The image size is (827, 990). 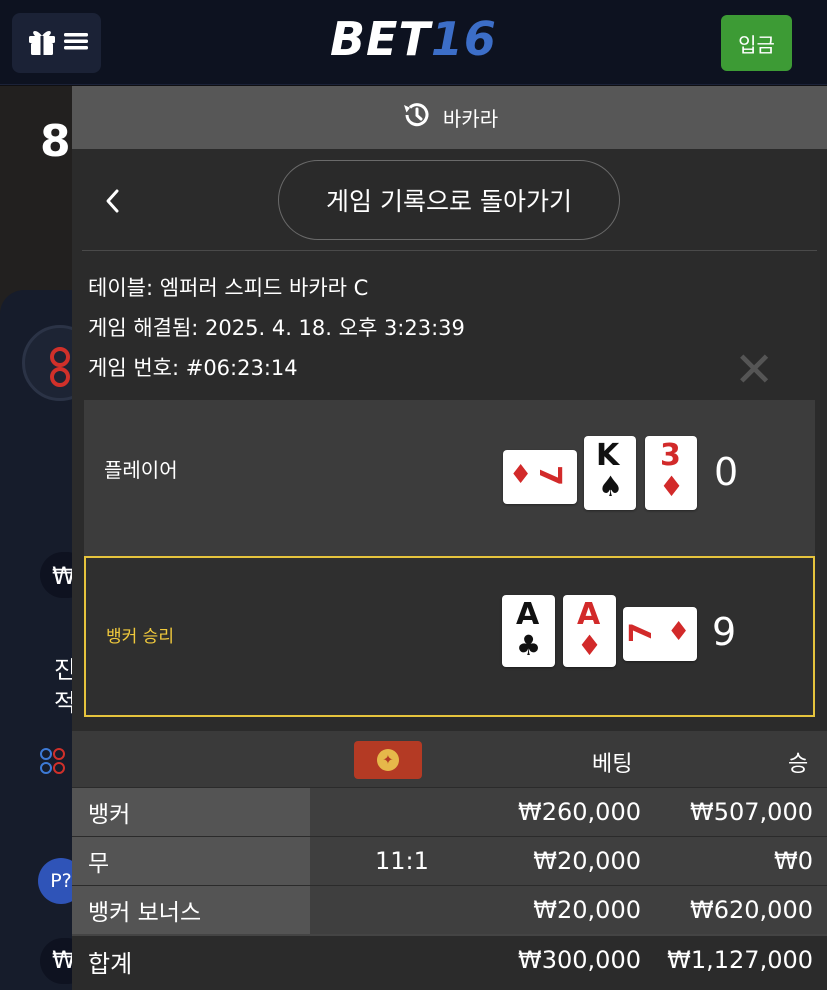 I want to click on deposit-button: 입금, so click(x=756, y=43).